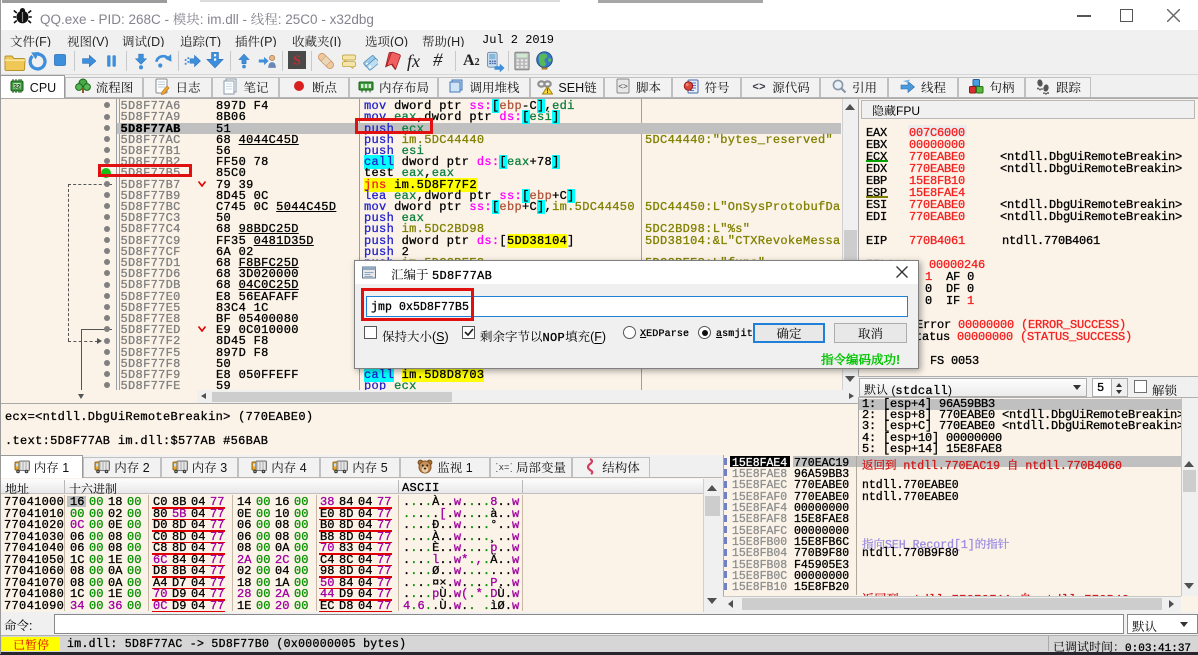 The image size is (1198, 655). I want to click on svg-text: [x=], so click(504, 468).